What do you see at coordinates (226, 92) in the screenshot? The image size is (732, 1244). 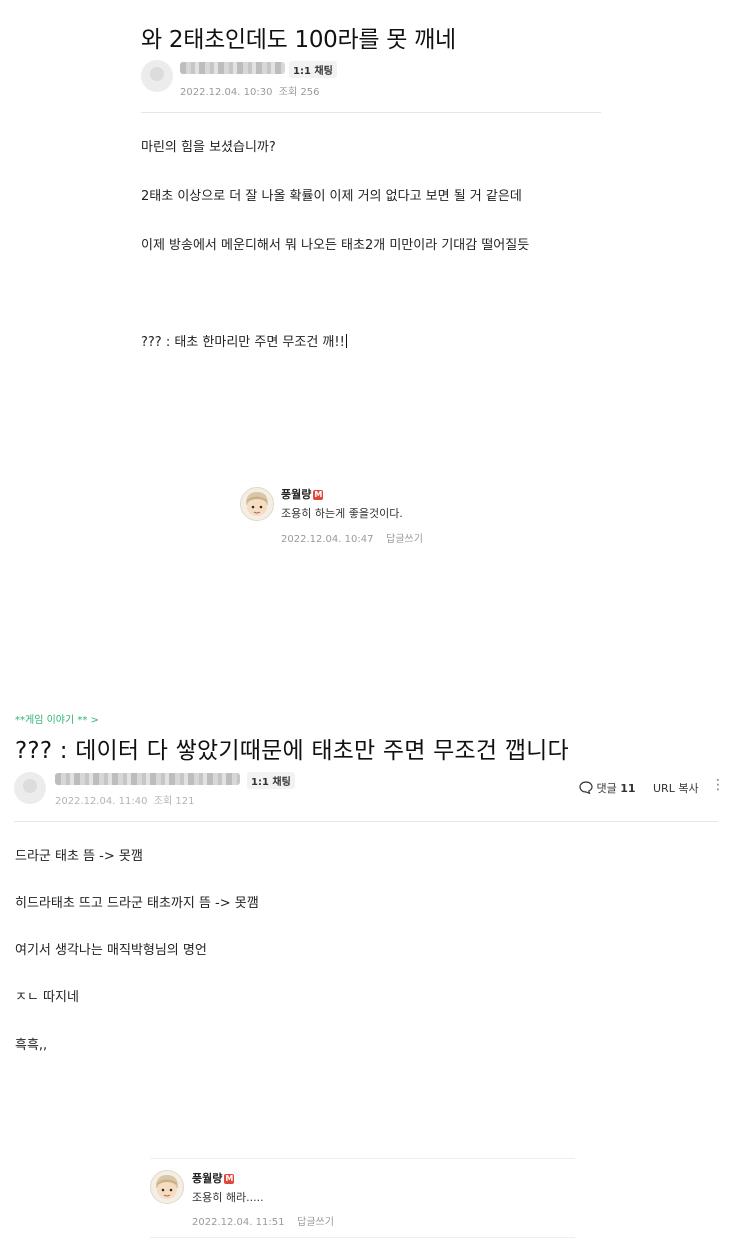 I see `post-date: 2022.12.04. 10:30` at bounding box center [226, 92].